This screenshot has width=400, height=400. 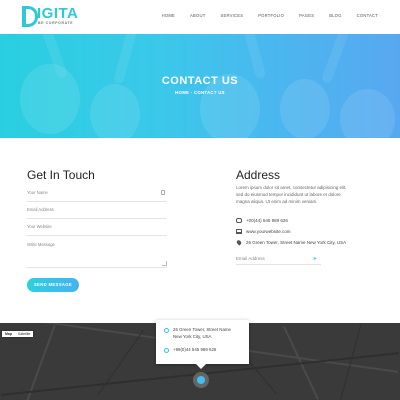 I want to click on map-marker-icon, so click(x=201, y=380).